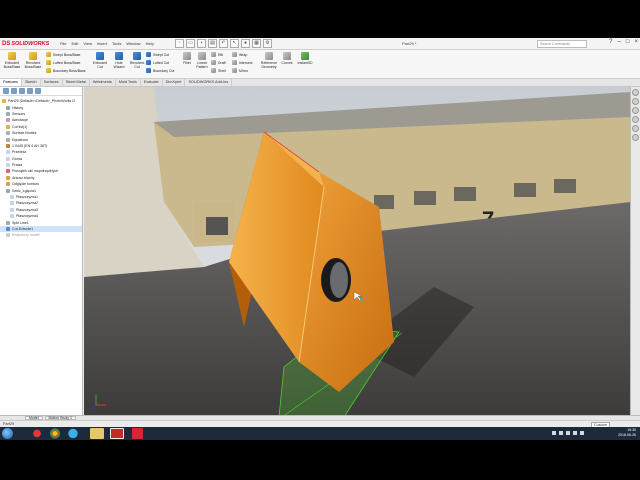 The height and width of the screenshot is (480, 640). Describe the element at coordinates (33, 60) in the screenshot. I see `revolved-boss-button: Revolved Boss/Base` at that location.